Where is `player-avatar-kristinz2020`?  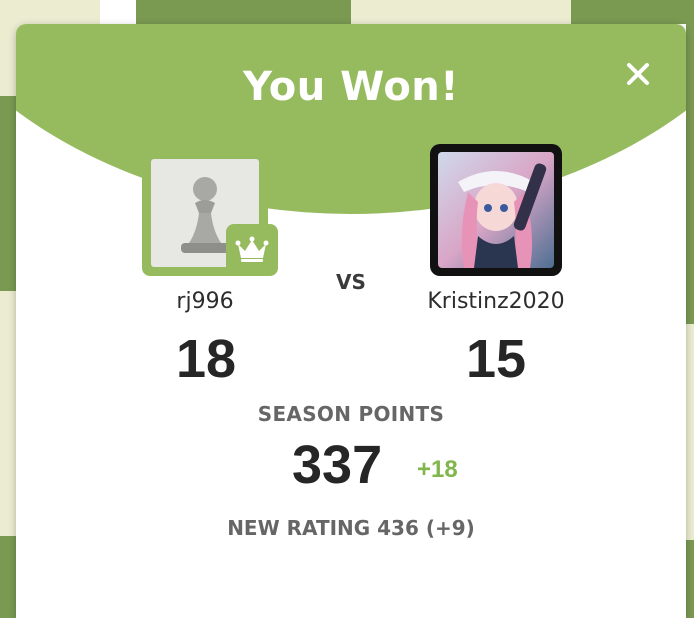 player-avatar-kristinz2020 is located at coordinates (496, 210).